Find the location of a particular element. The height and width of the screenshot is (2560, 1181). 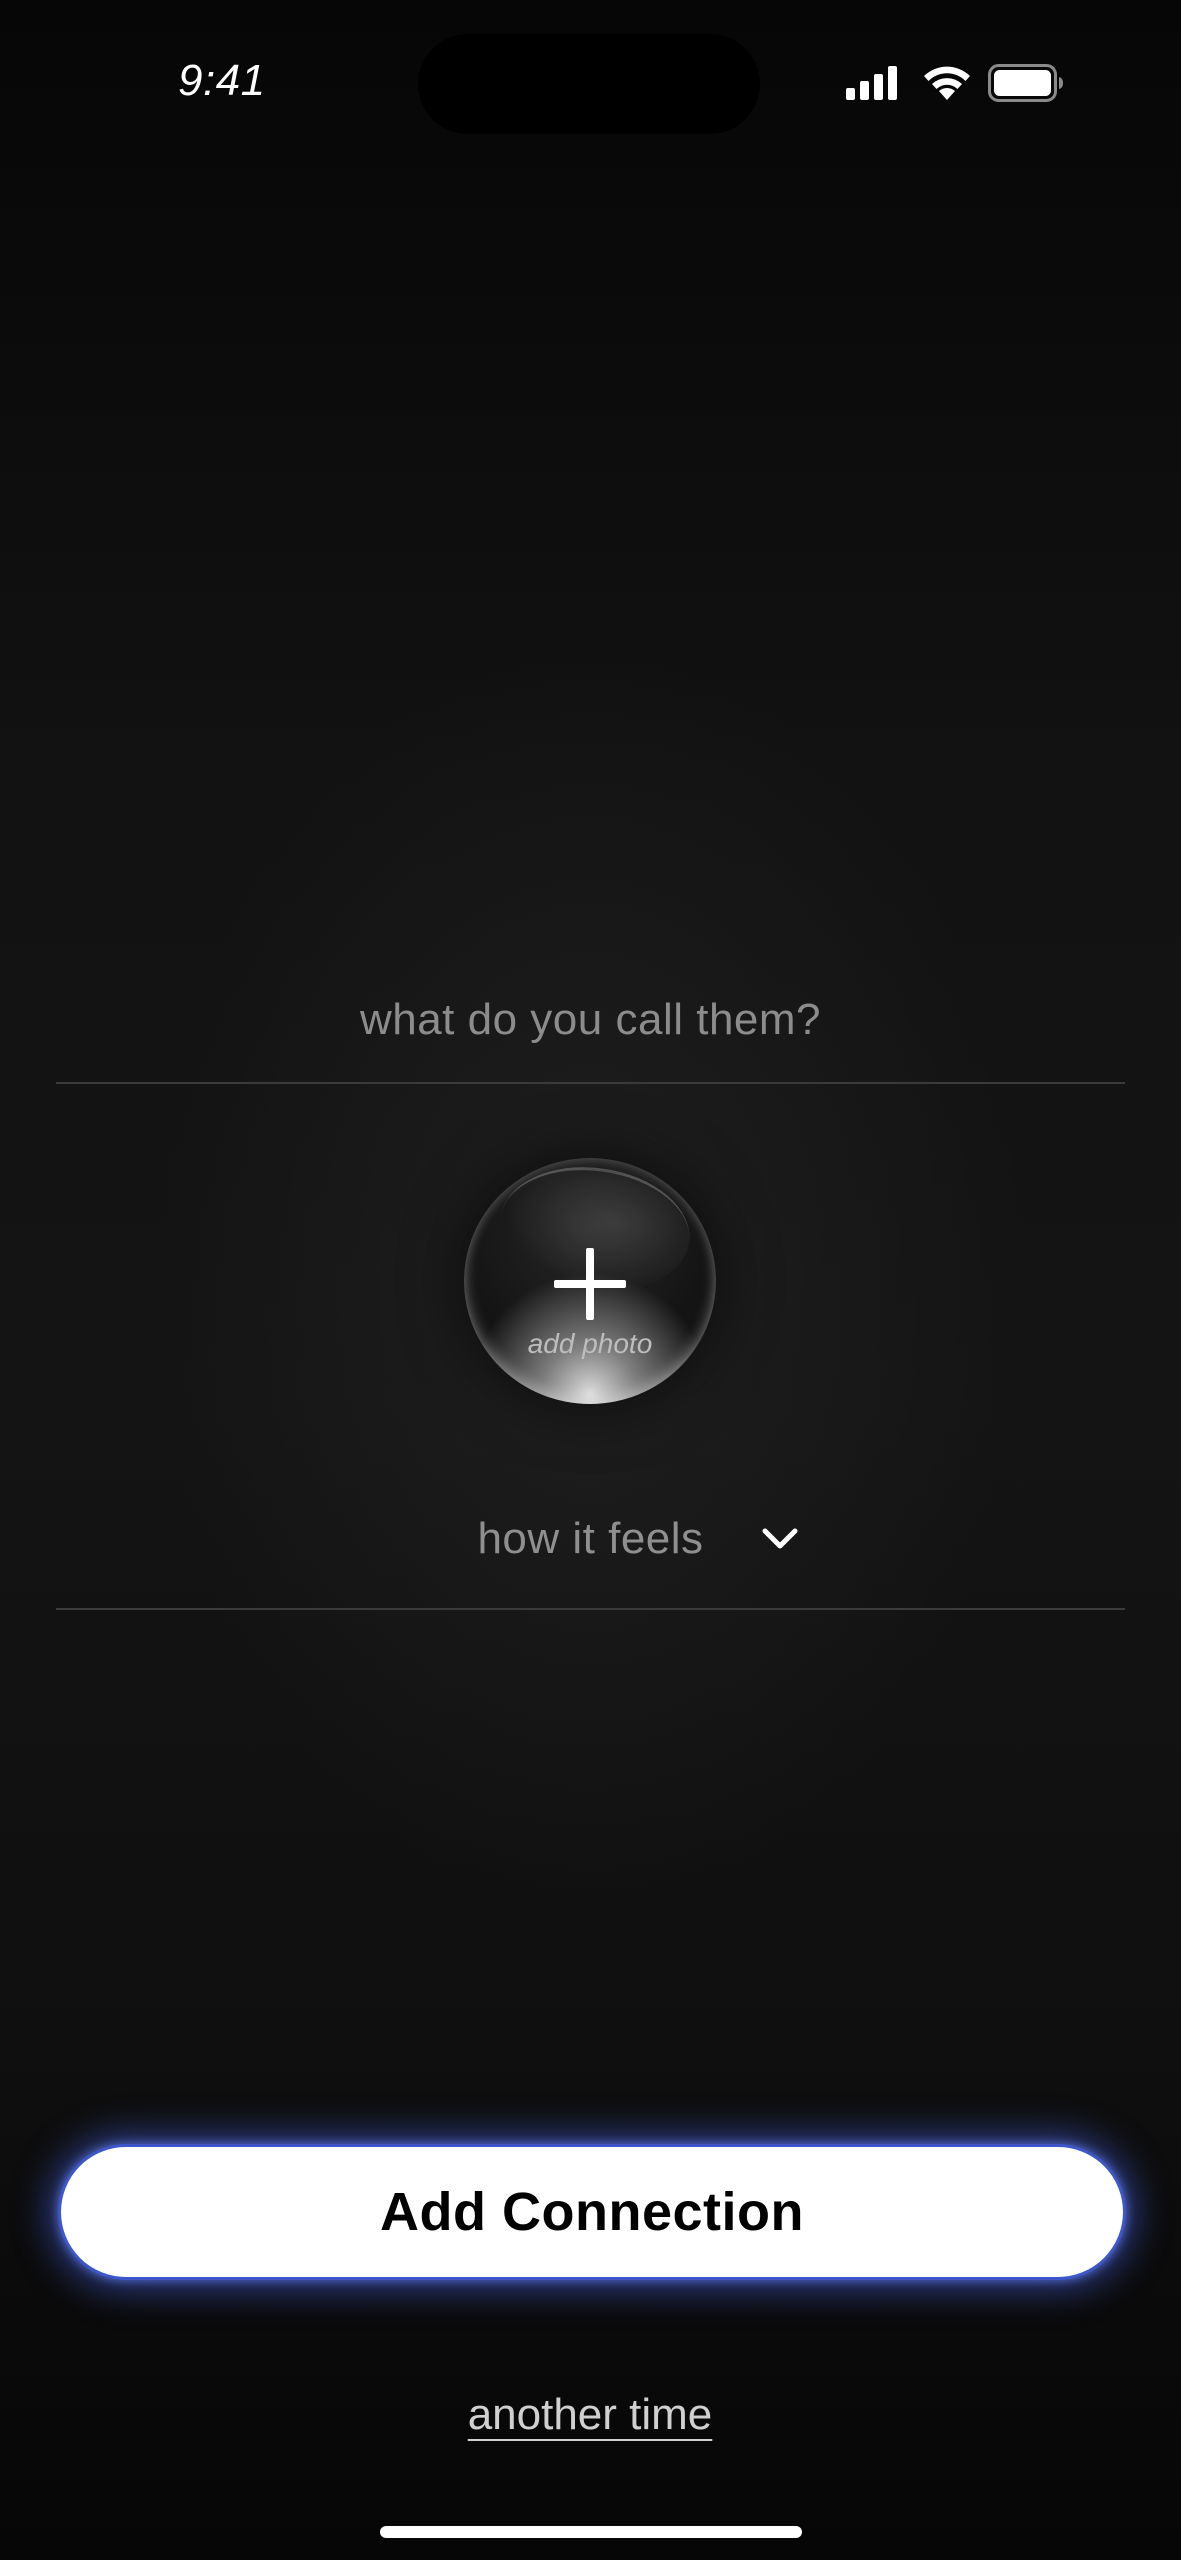

status-time: 9:41 is located at coordinates (222, 80).